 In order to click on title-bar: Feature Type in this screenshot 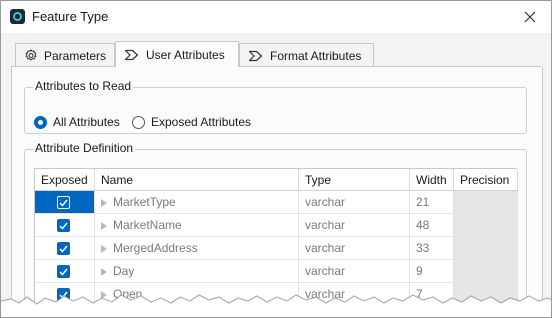, I will do `click(276, 17)`.